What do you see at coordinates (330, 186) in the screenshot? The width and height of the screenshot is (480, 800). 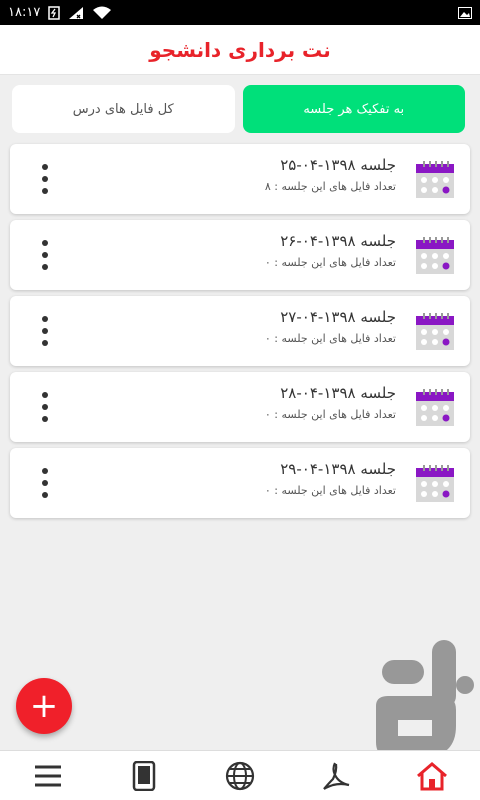 I see `session-file-count: تعداد فایل های این جلسه : ۸` at bounding box center [330, 186].